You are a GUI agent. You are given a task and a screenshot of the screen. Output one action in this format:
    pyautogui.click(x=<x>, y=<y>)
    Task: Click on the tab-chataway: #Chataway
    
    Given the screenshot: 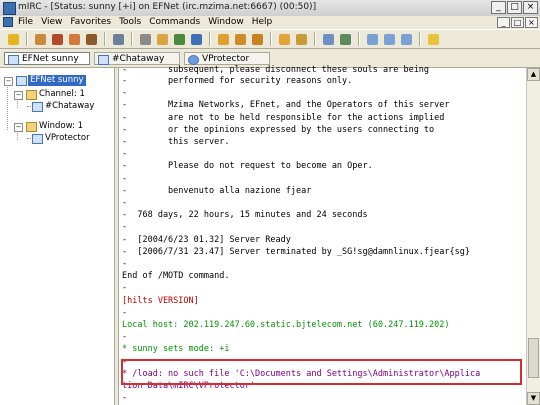 What is the action you would take?
    pyautogui.click(x=137, y=58)
    